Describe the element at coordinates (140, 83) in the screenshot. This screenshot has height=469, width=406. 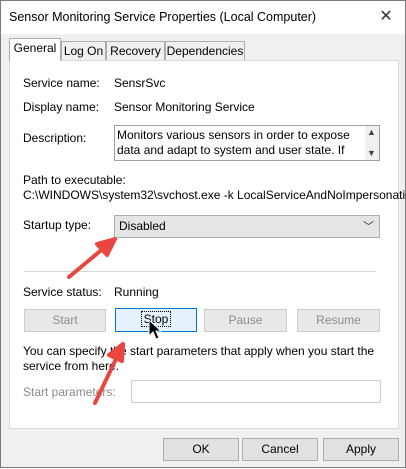
I see `service-name-value: SensrSvc` at that location.